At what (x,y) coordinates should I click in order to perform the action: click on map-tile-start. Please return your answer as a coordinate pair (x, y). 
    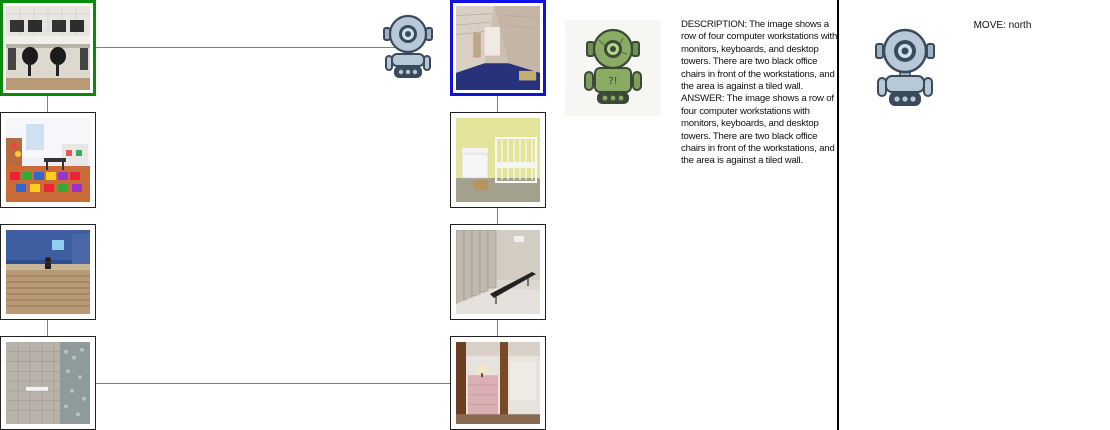
    Looking at the image, I should click on (48, 48).